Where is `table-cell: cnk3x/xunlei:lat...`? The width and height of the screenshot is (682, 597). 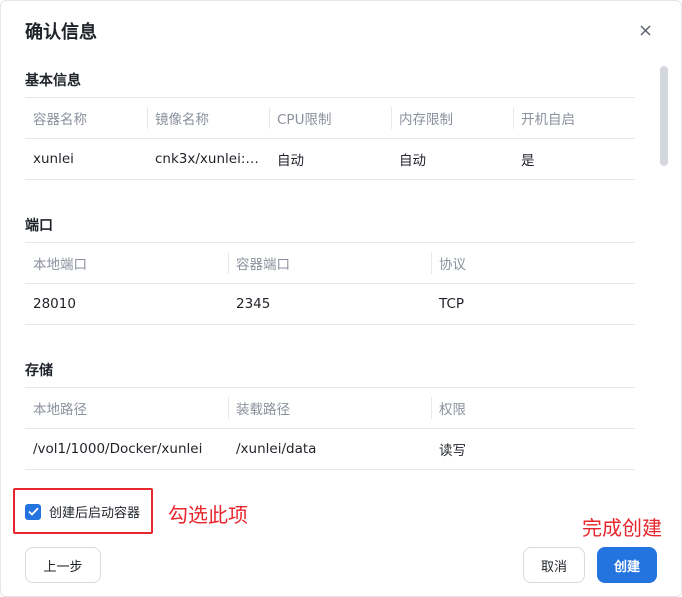 table-cell: cnk3x/xunlei:lat... is located at coordinates (208, 159).